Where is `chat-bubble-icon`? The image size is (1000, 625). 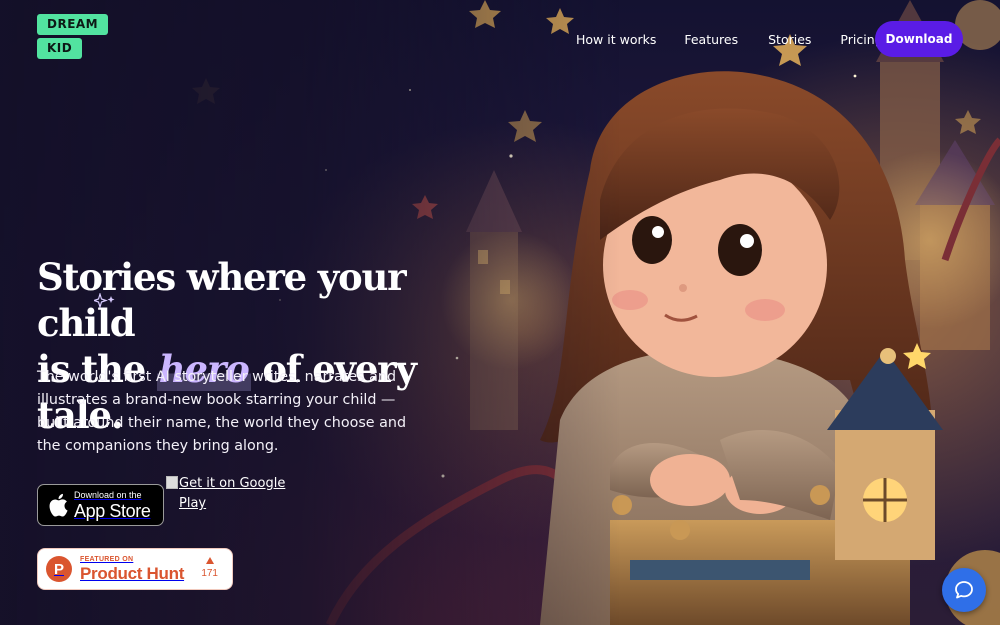 chat-bubble-icon is located at coordinates (964, 590).